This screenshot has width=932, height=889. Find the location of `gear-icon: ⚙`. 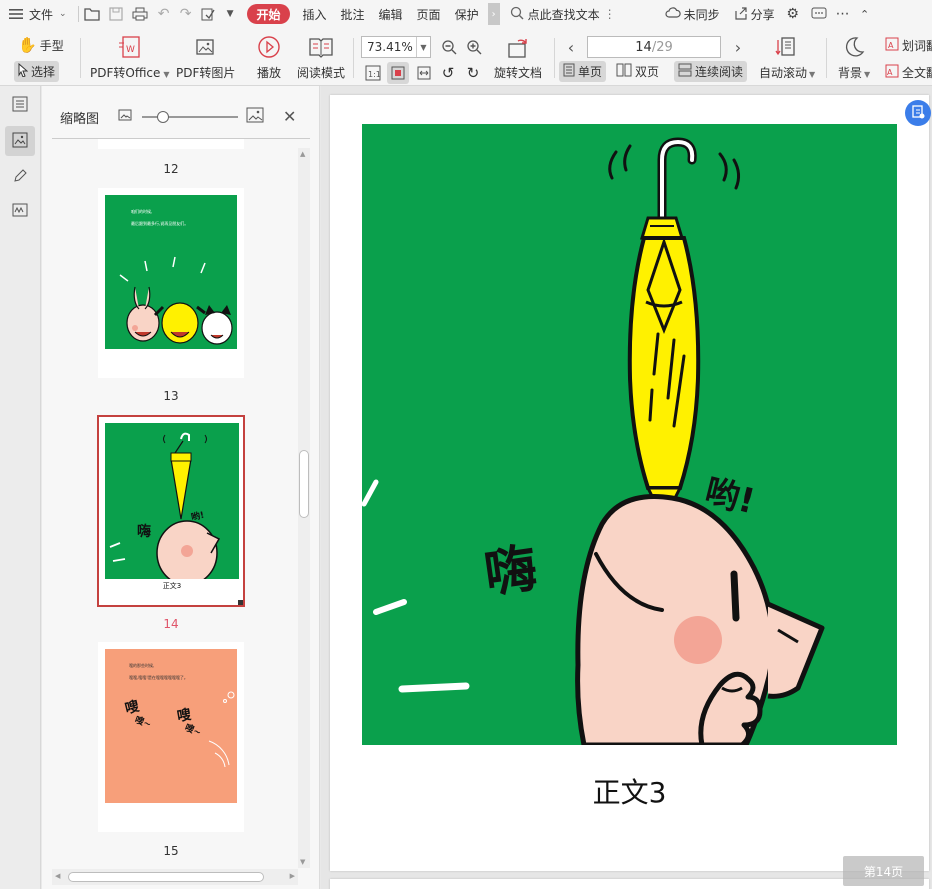

gear-icon: ⚙ is located at coordinates (793, 14).